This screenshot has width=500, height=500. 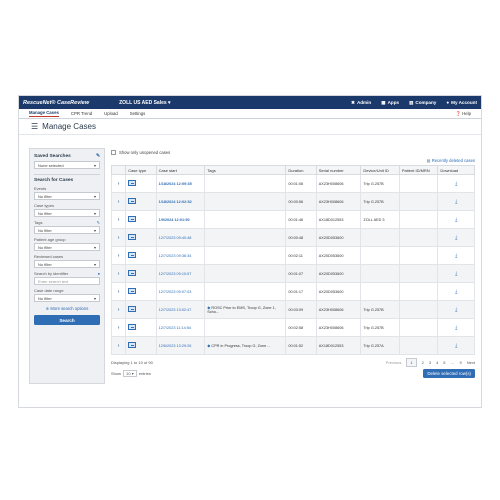 I want to click on caret-down-icon: ▾, so click(x=94, y=165).